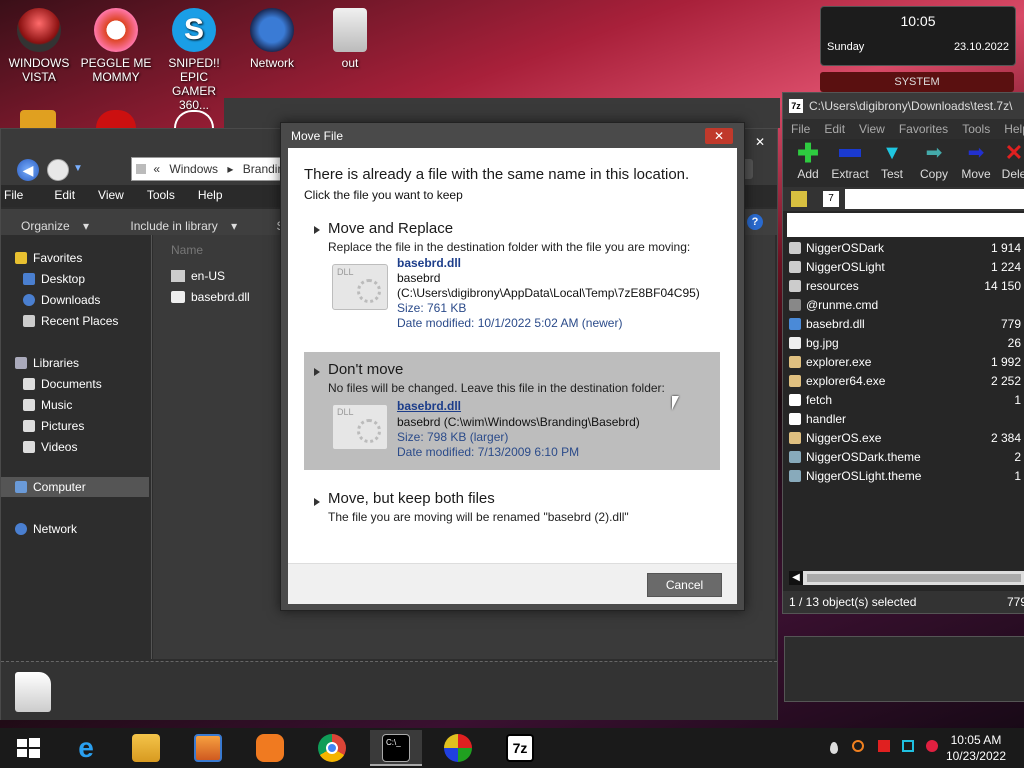 The height and width of the screenshot is (768, 1024). Describe the element at coordinates (210, 297) in the screenshot. I see `list-item: basebrd.dll` at that location.